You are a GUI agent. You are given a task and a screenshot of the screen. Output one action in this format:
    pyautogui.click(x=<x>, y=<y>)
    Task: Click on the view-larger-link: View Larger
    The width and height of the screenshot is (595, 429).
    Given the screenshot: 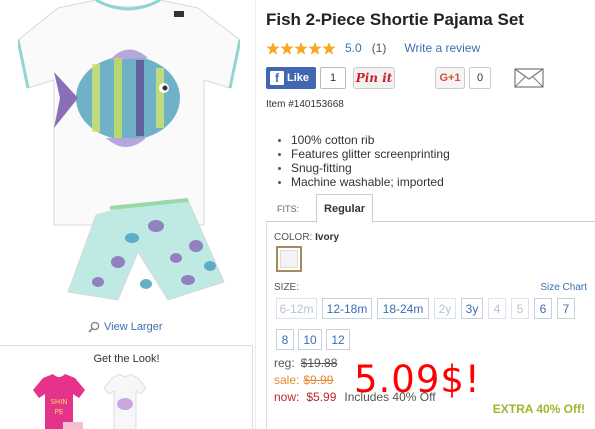 What is the action you would take?
    pyautogui.click(x=125, y=327)
    